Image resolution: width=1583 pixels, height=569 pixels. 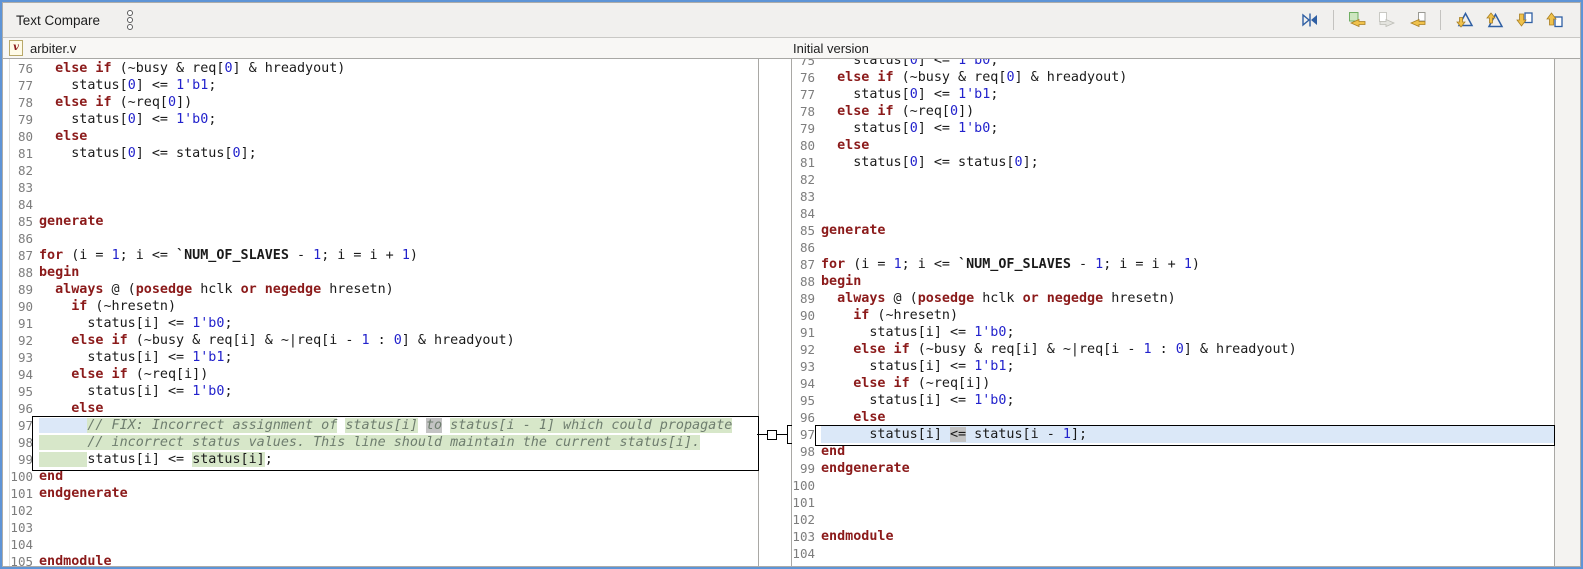 I want to click on overview-ruler, so click(x=1567, y=312).